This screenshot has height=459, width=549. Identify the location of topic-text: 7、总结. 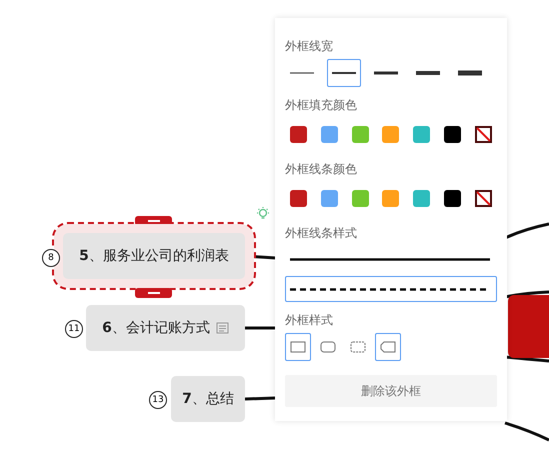
(208, 399).